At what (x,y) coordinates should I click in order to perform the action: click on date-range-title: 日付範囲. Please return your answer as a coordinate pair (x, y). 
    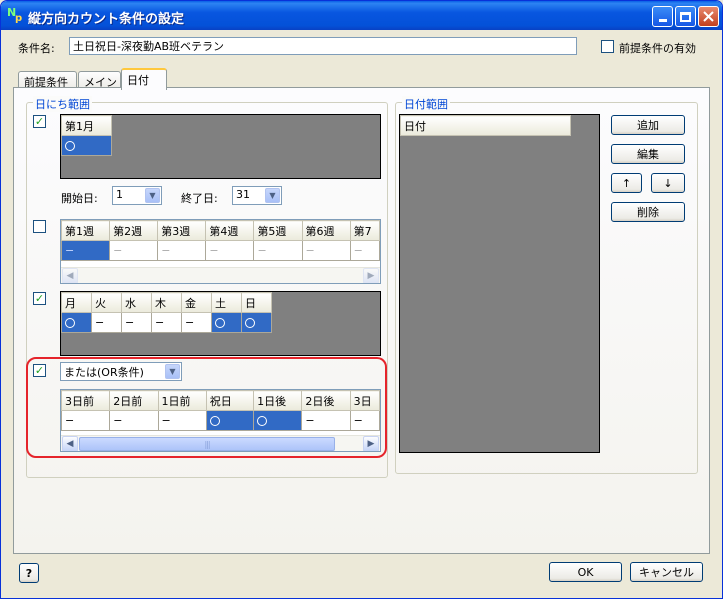
    Looking at the image, I should click on (426, 104).